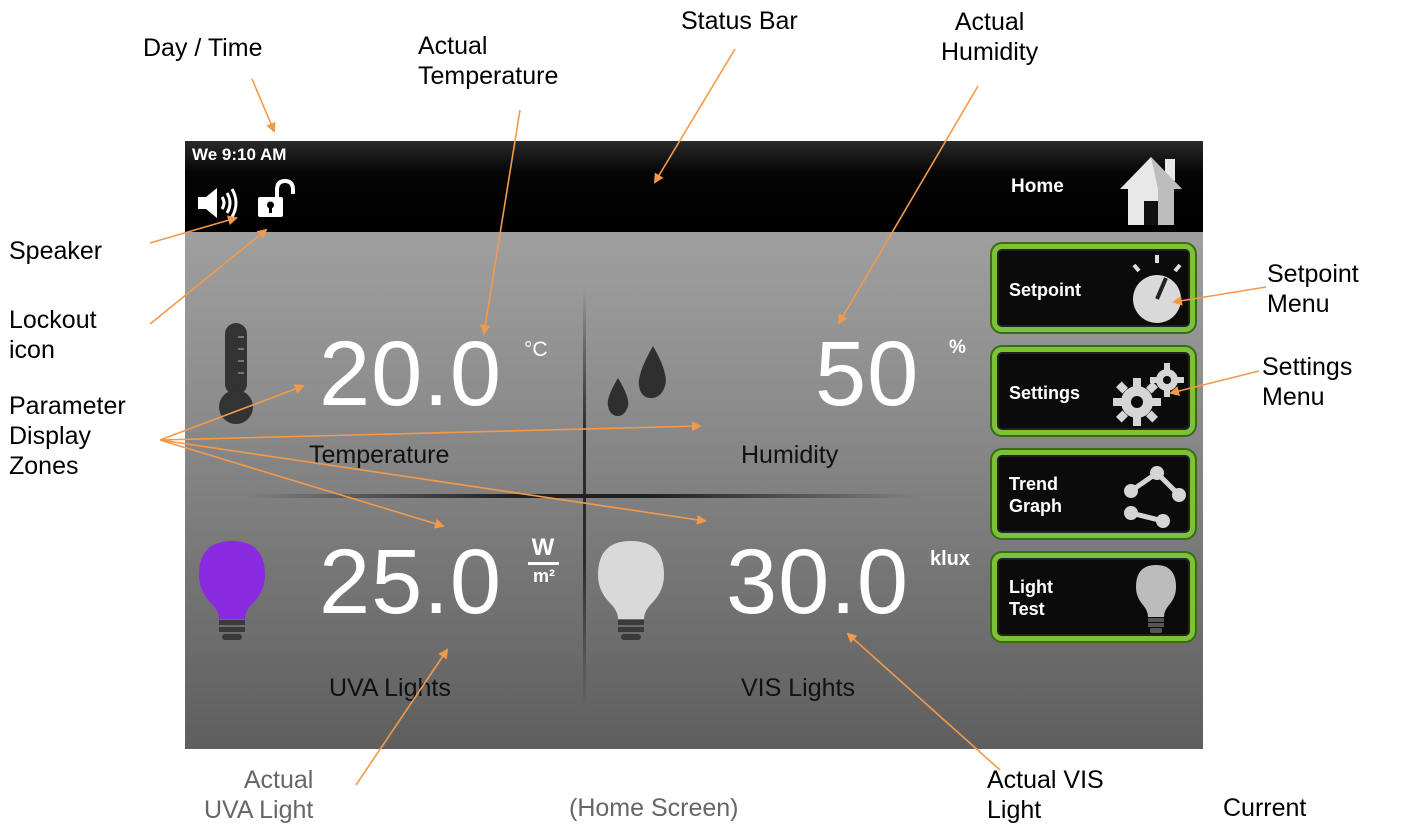  I want to click on water-drops-icon, so click(636, 381).